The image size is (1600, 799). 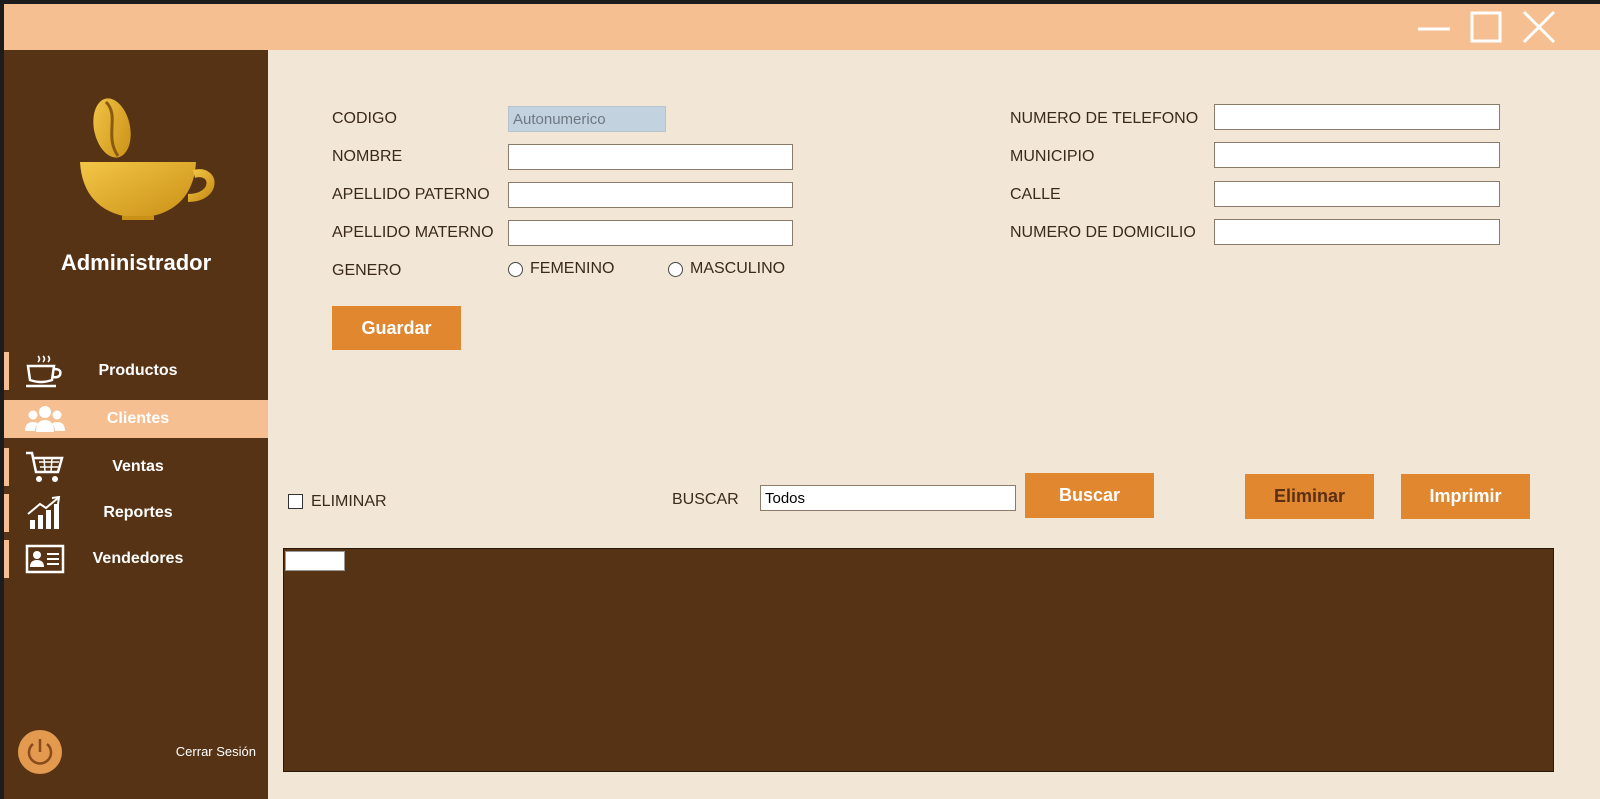 What do you see at coordinates (411, 194) in the screenshot?
I see `apellido-paterno-label: APELLIDO PATERNO` at bounding box center [411, 194].